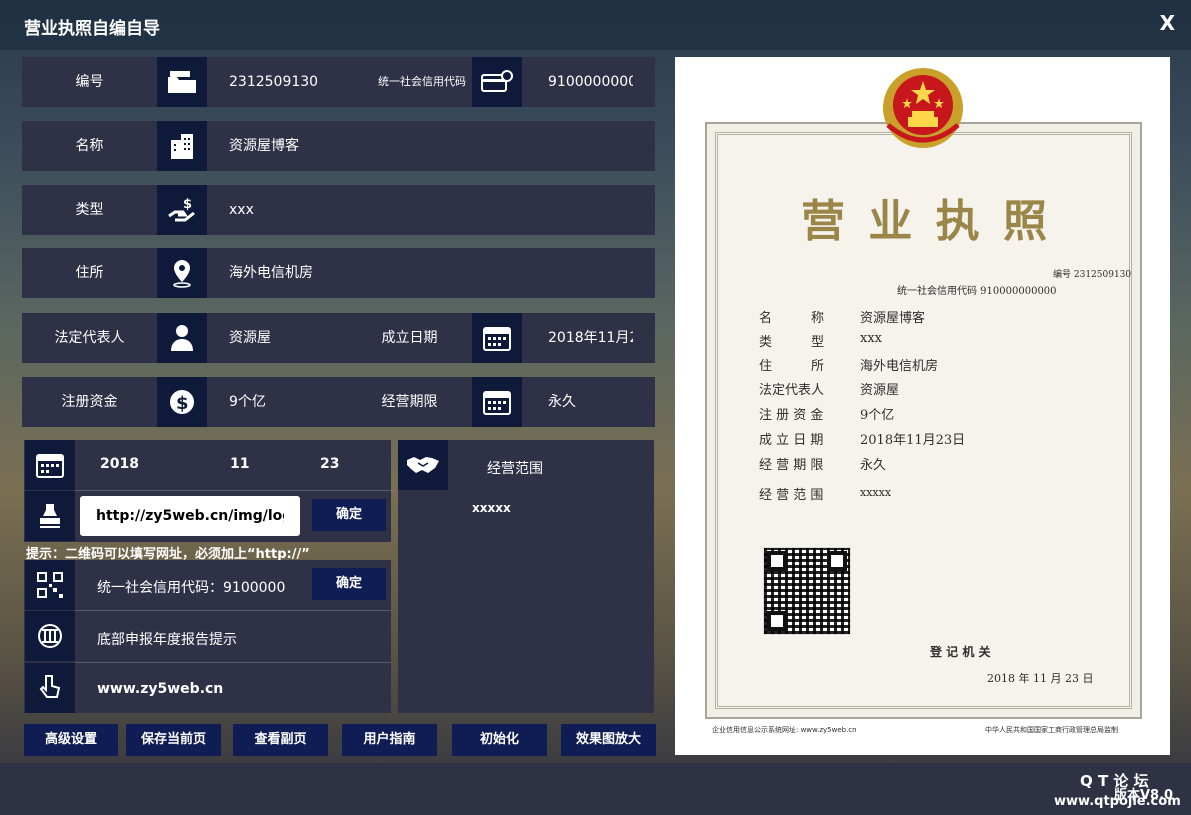 The image size is (1191, 815). What do you see at coordinates (379, 273) in the screenshot?
I see `address-value: 海外电信机房` at bounding box center [379, 273].